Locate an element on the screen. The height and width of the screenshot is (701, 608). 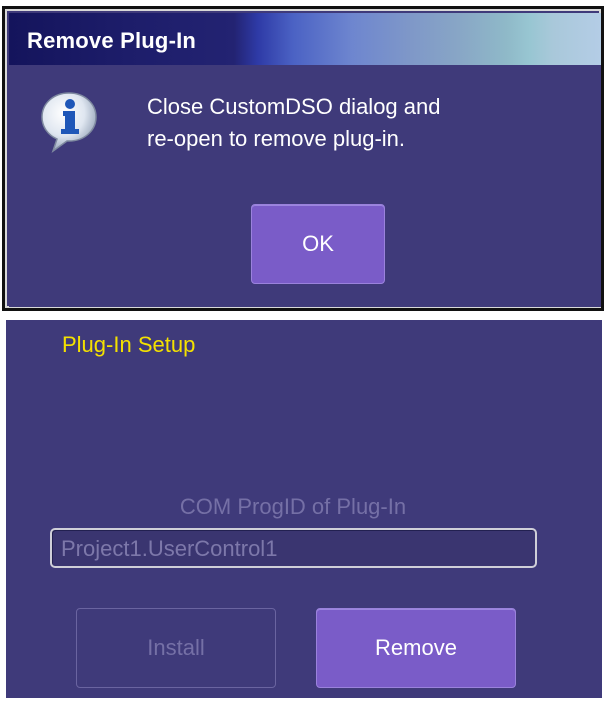
remove-button: Remove is located at coordinates (416, 648).